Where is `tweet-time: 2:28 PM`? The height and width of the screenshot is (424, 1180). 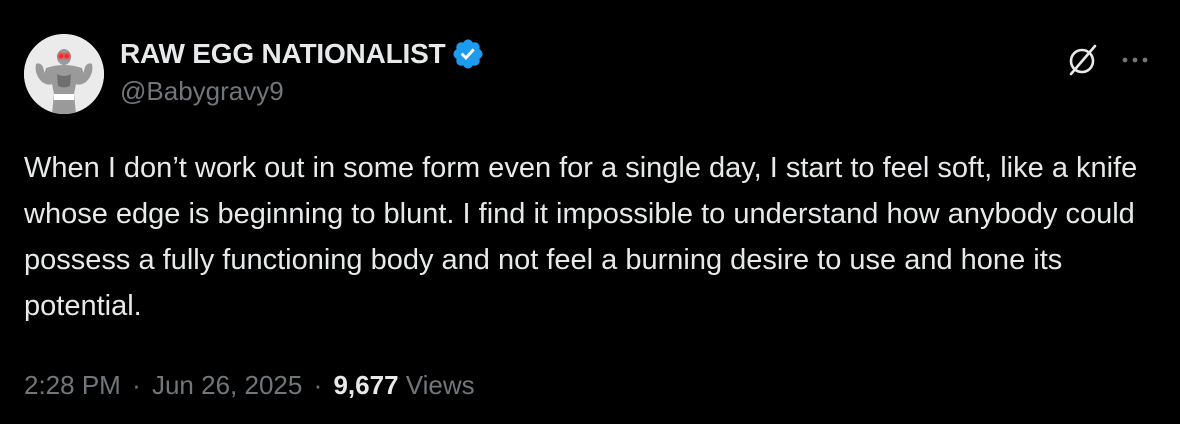
tweet-time: 2:28 PM is located at coordinates (72, 385).